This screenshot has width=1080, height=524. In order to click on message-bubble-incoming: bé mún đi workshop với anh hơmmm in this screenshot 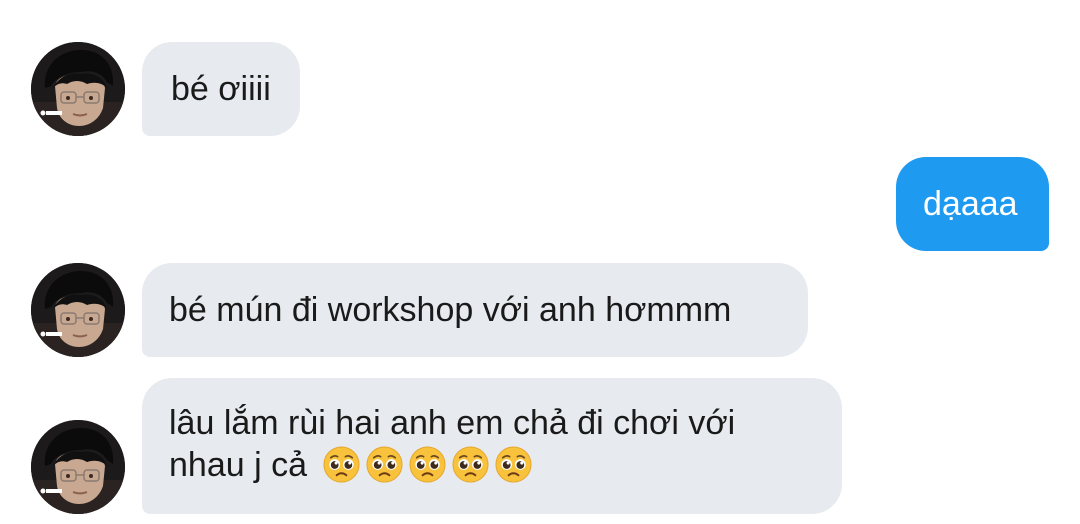, I will do `click(475, 310)`.